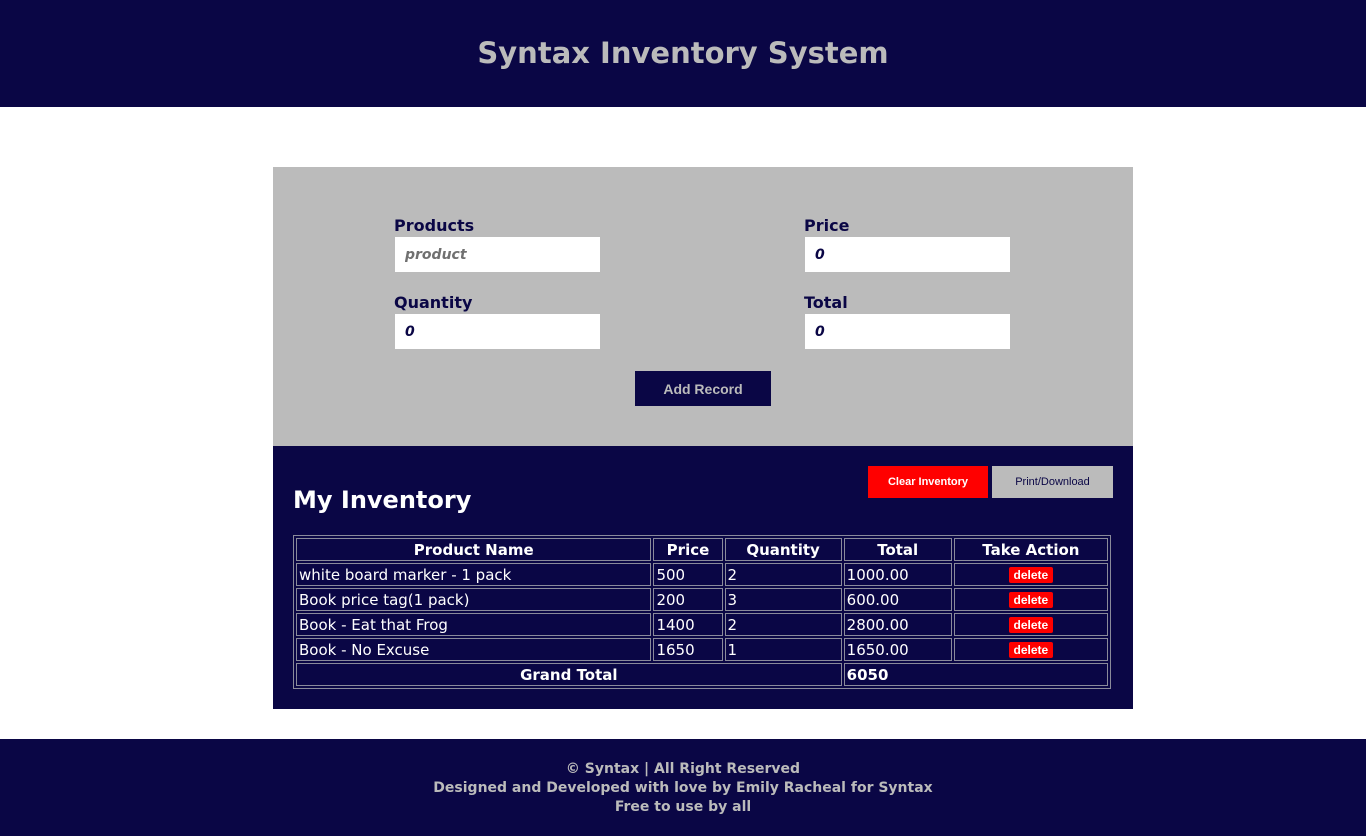  What do you see at coordinates (897, 624) in the screenshot?
I see `cell-total: 2800.00` at bounding box center [897, 624].